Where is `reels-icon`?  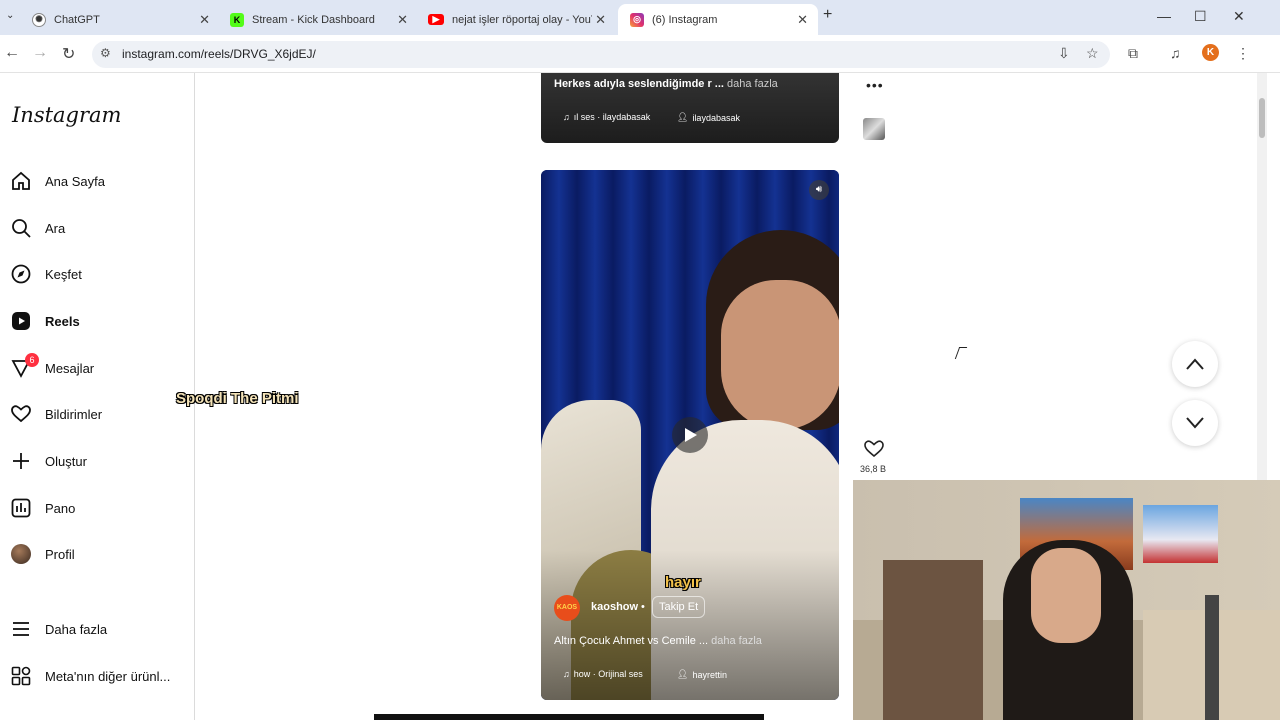 reels-icon is located at coordinates (21, 321).